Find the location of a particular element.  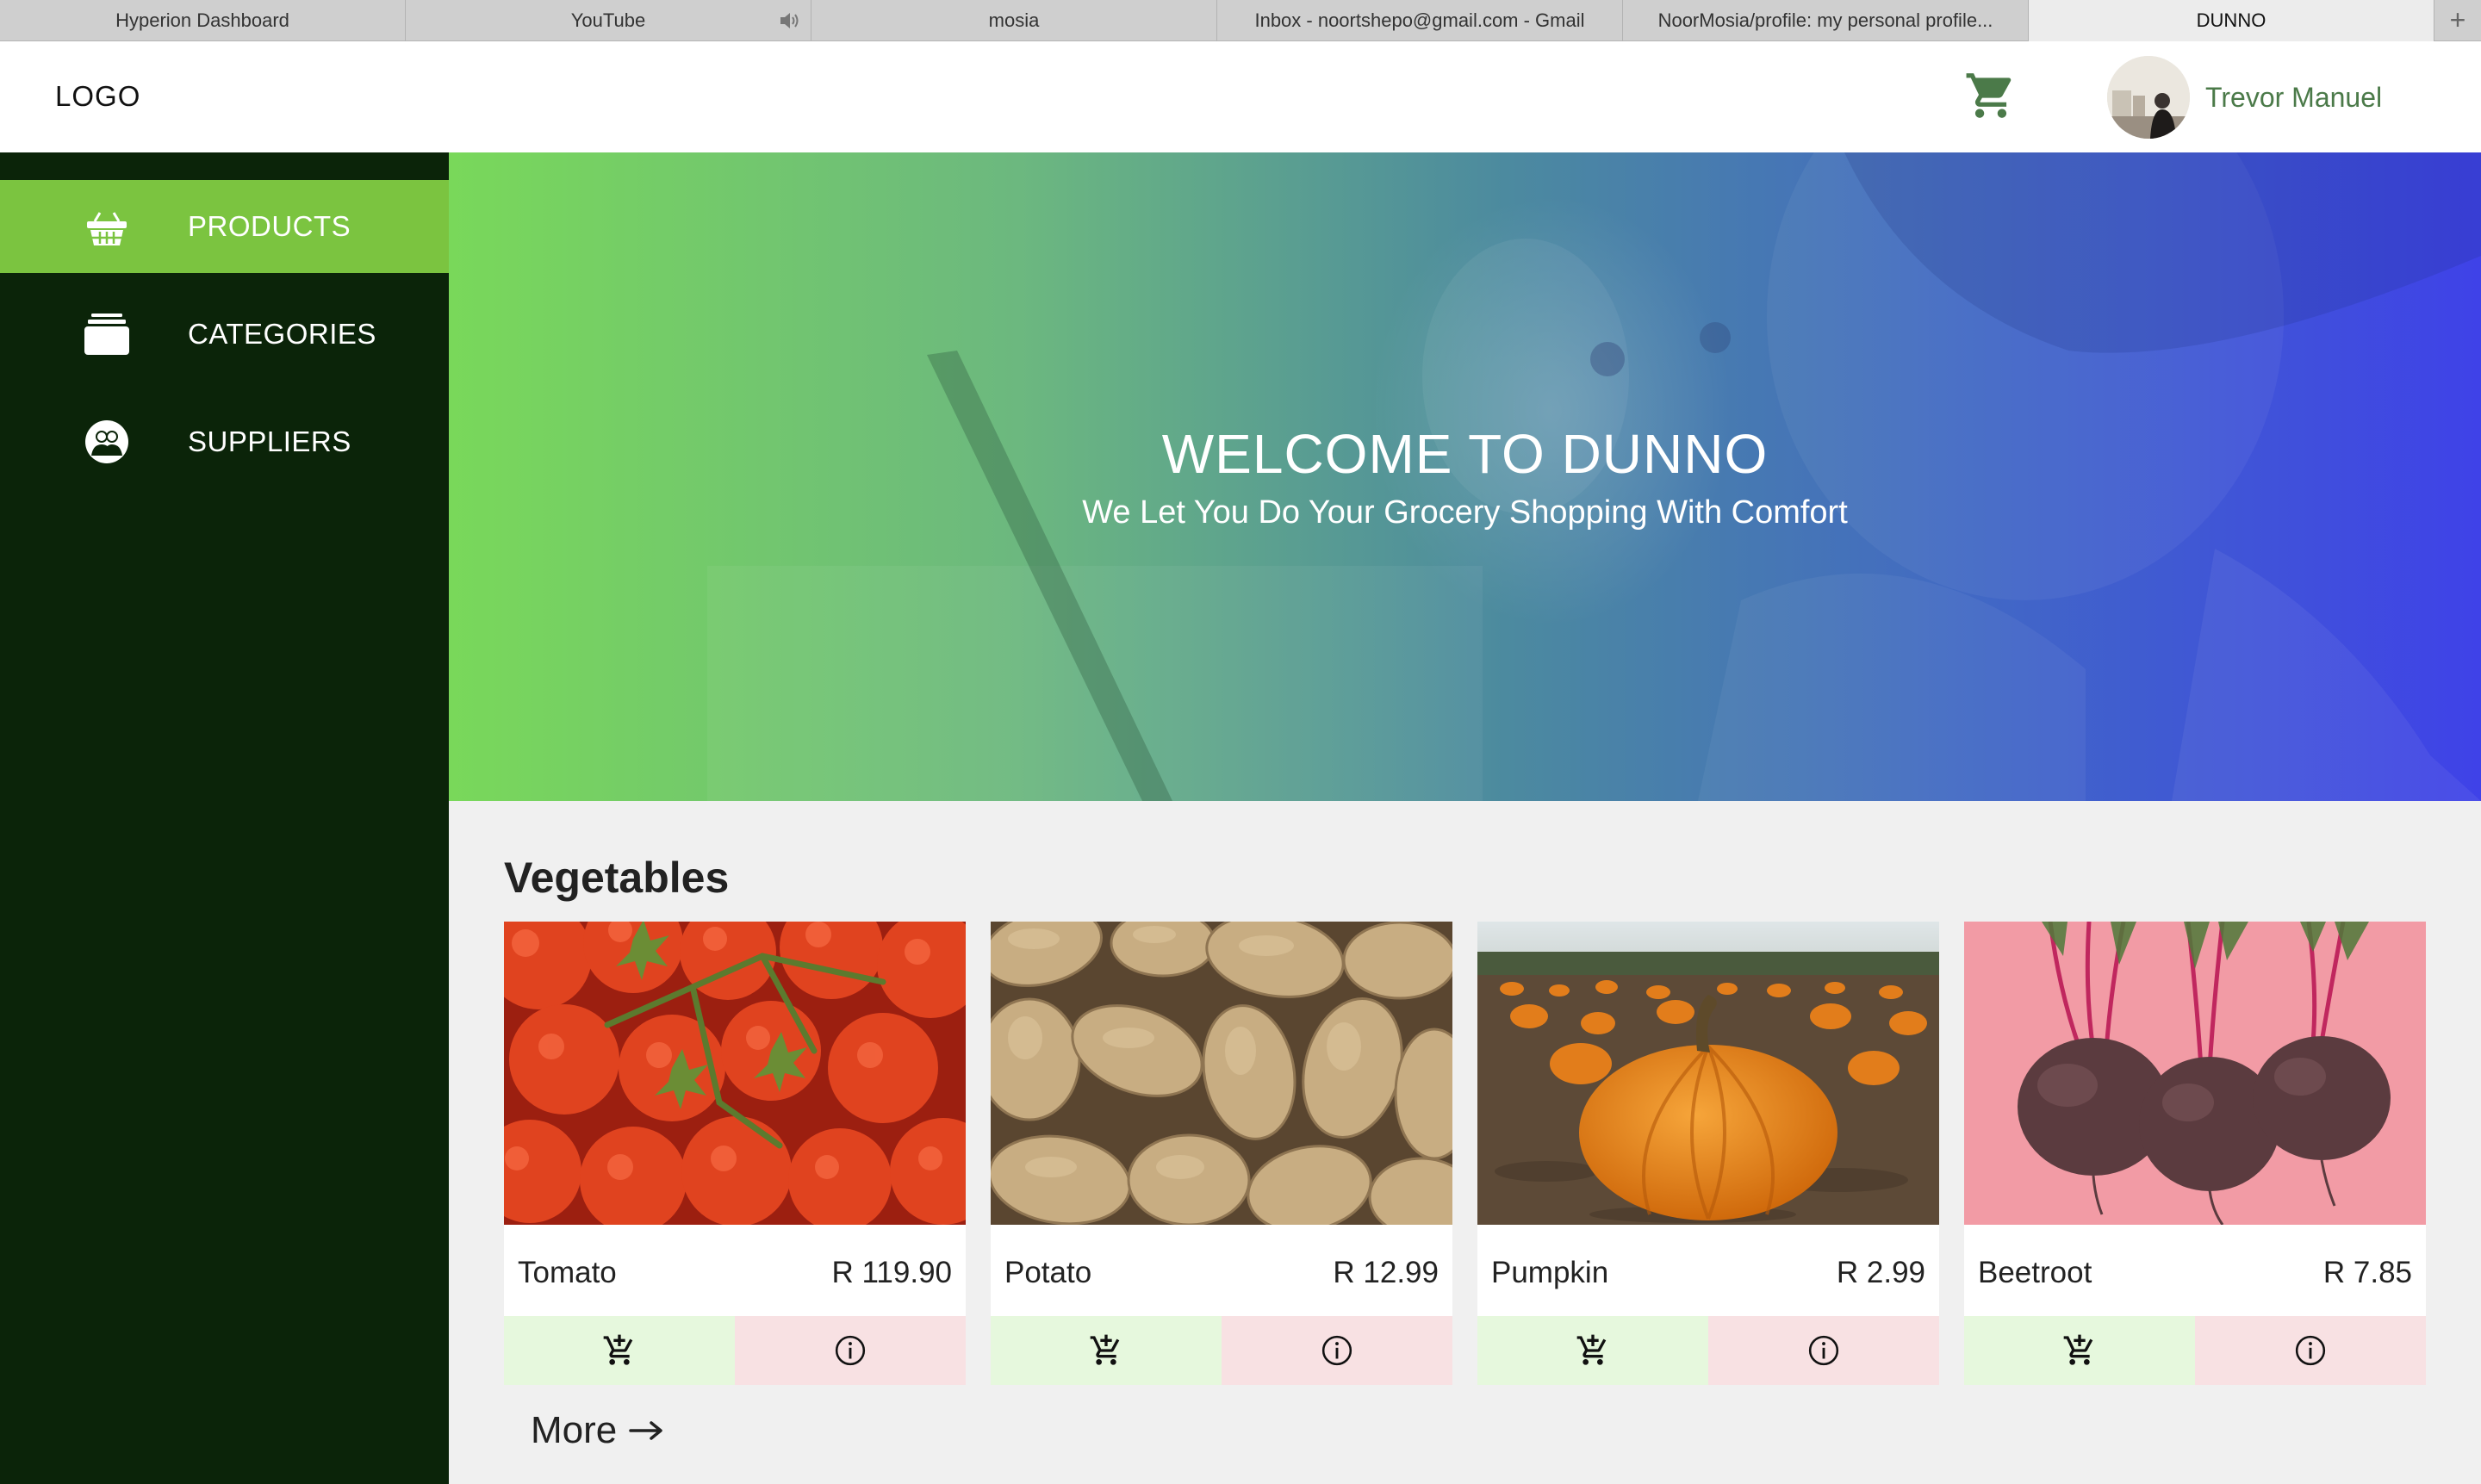

user-menu: Trevor Manuel is located at coordinates (2244, 97).